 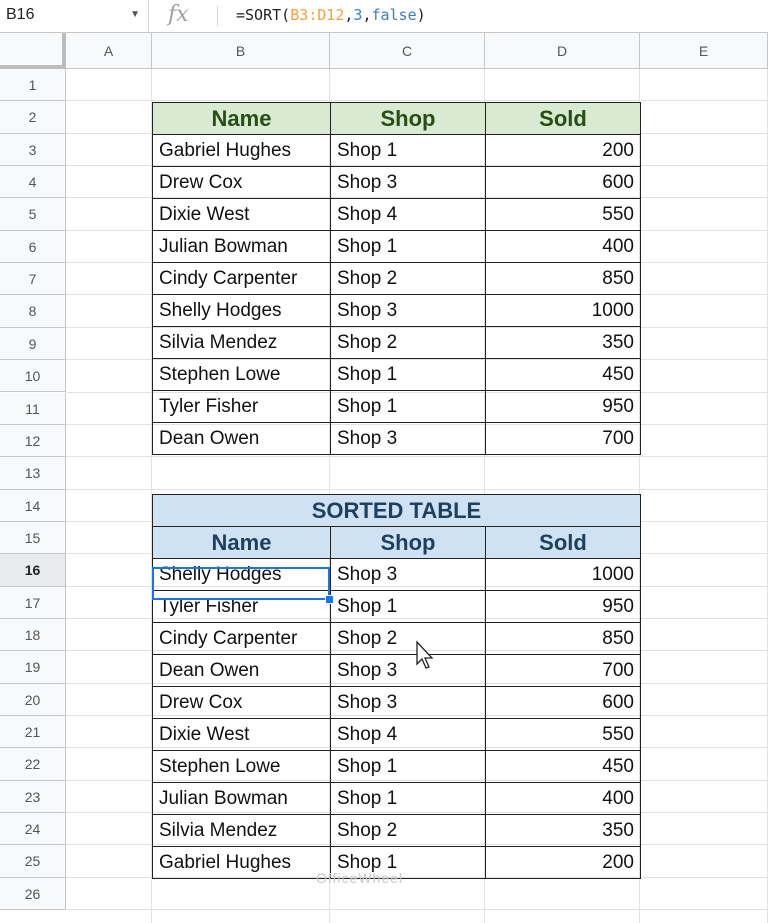 What do you see at coordinates (33, 150) in the screenshot?
I see `row-header-3: 3` at bounding box center [33, 150].